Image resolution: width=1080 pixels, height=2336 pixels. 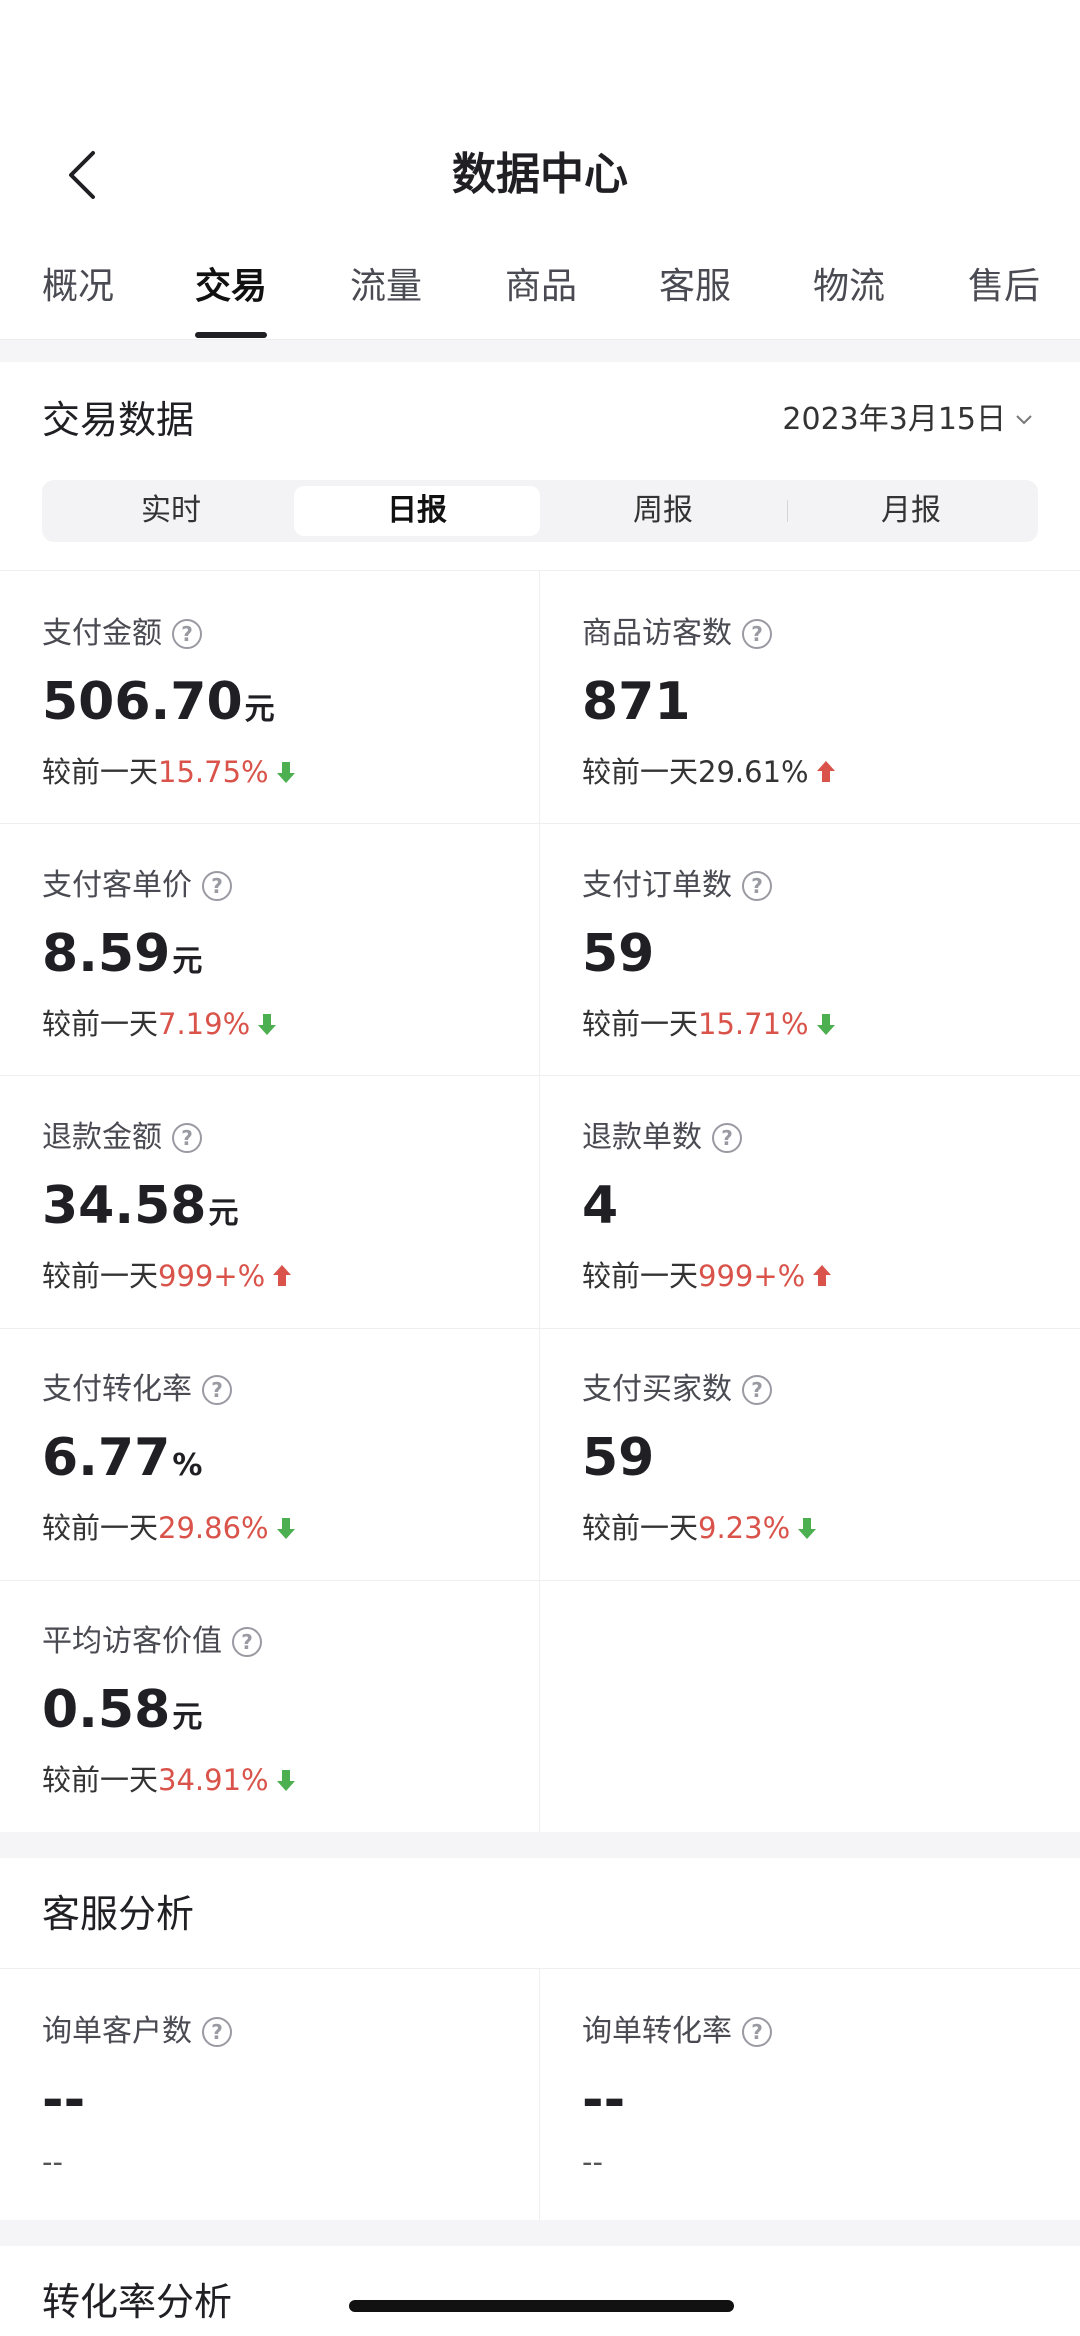 I want to click on metric-unit: %, so click(x=187, y=1465).